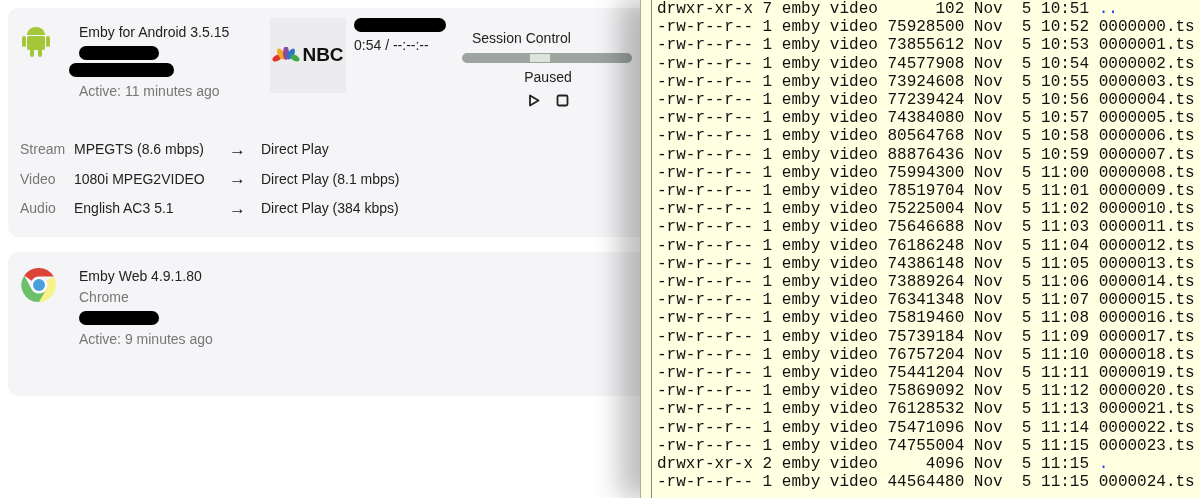 This screenshot has width=1200, height=498. Describe the element at coordinates (1146, 427) in the screenshot. I see `file-name: 0000022.ts` at that location.